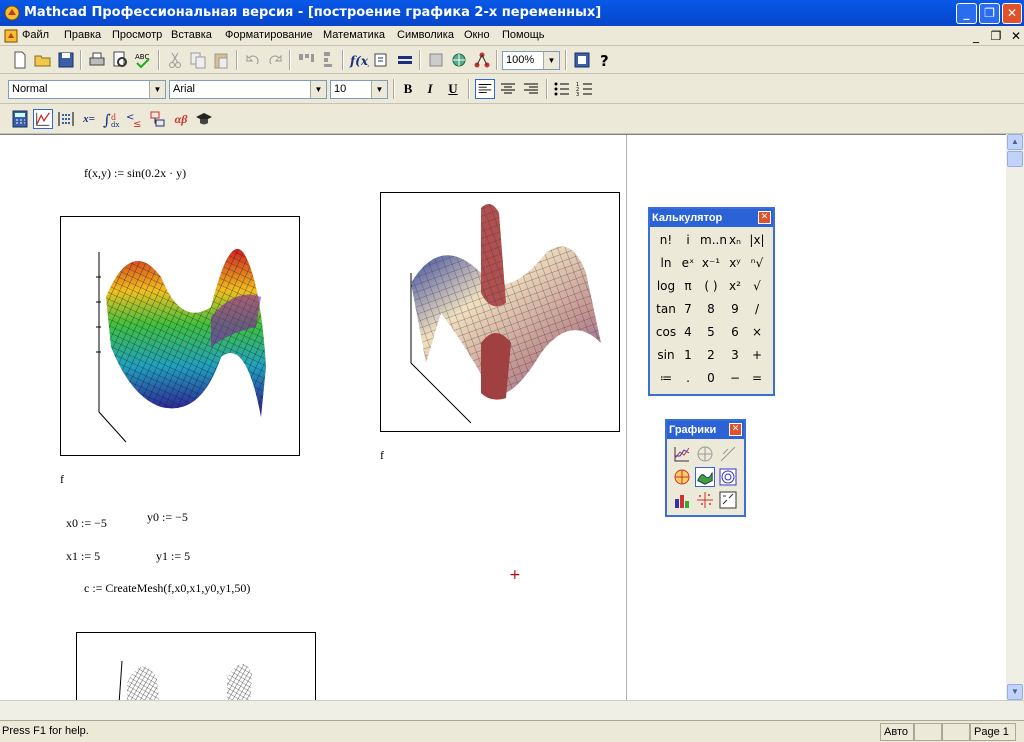 This screenshot has height=742, width=1024. Describe the element at coordinates (11, 36) in the screenshot. I see `document-icon` at that location.